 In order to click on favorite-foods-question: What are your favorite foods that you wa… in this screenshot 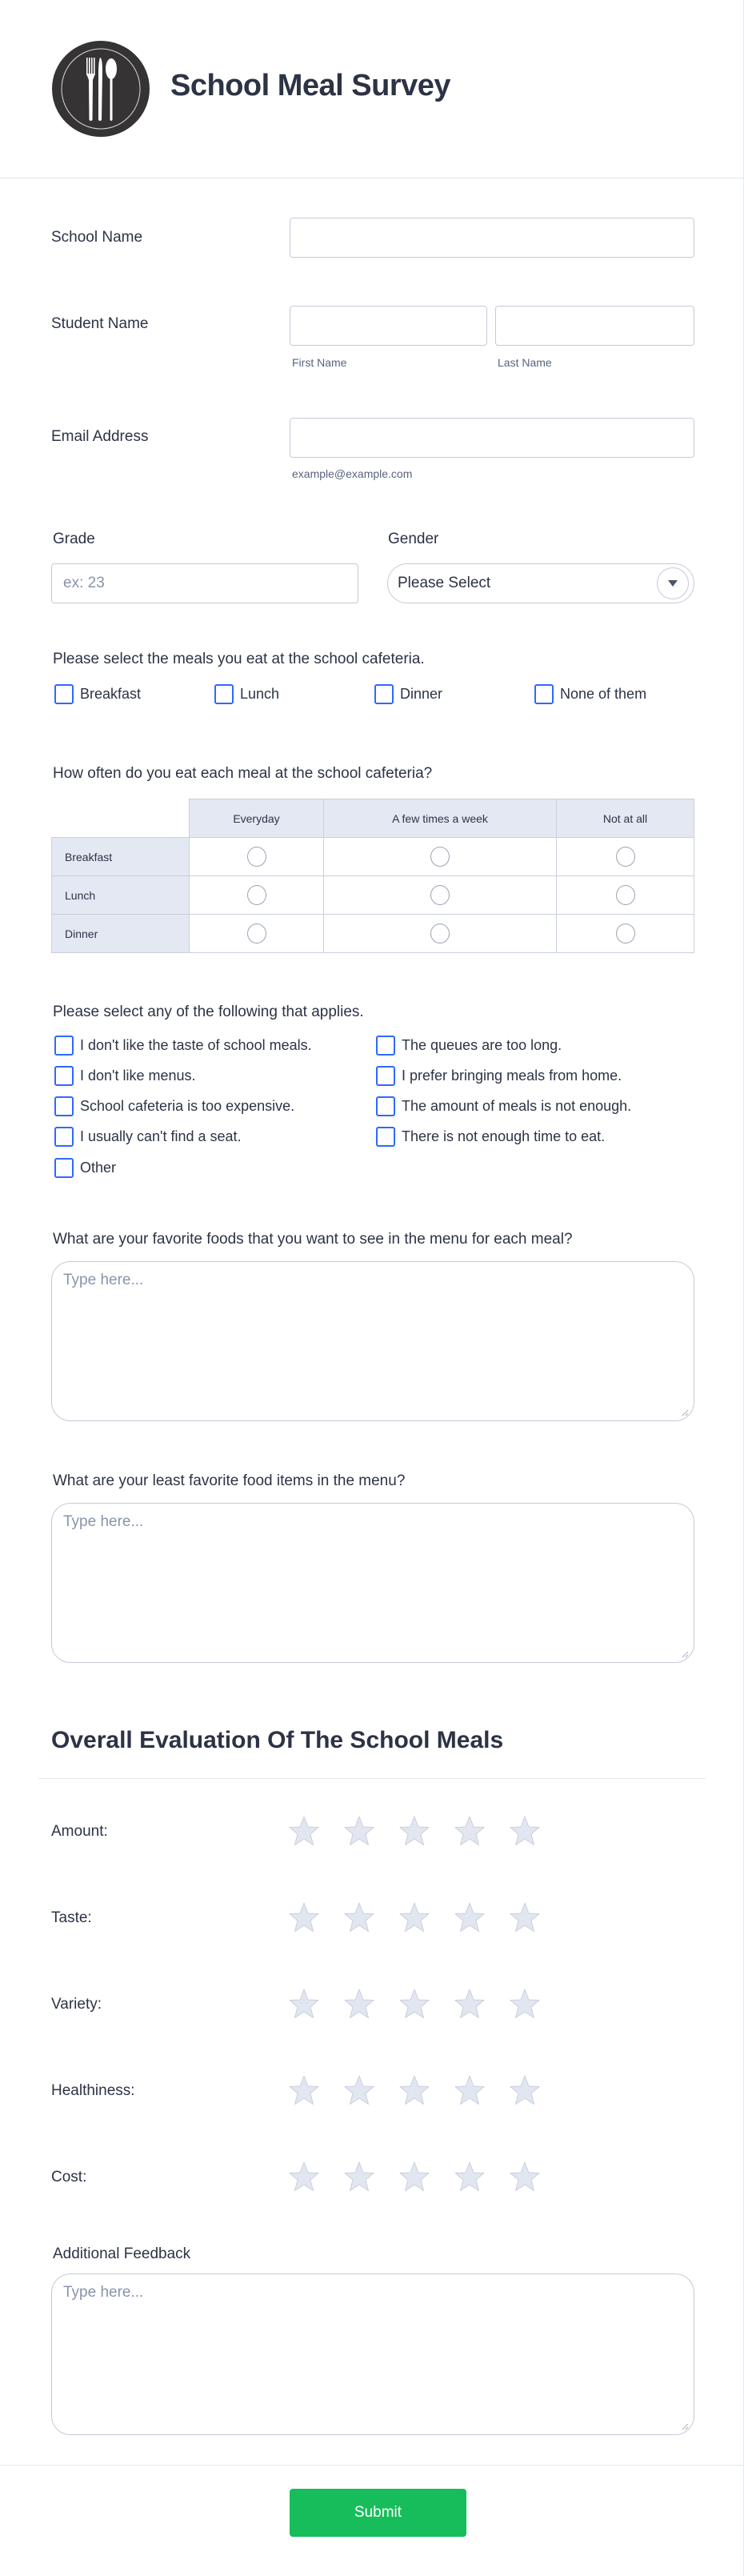, I will do `click(313, 1239)`.